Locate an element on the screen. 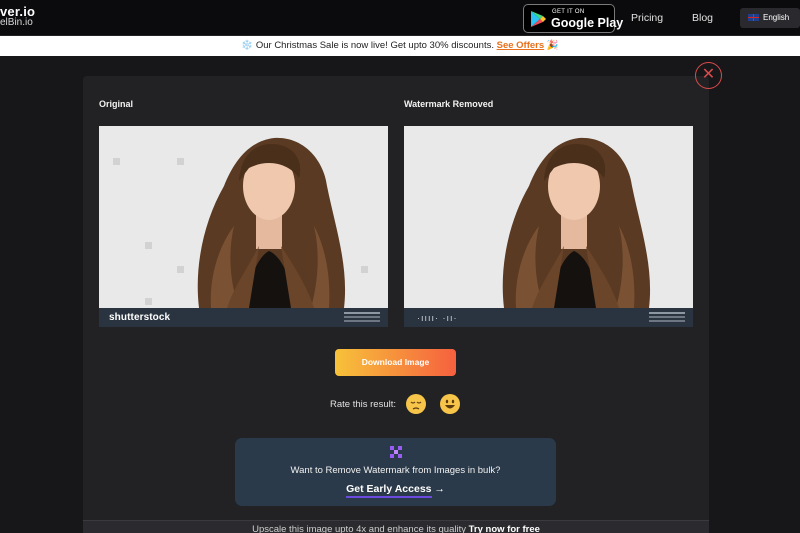 This screenshot has height=533, width=800. original-label: Original is located at coordinates (116, 104).